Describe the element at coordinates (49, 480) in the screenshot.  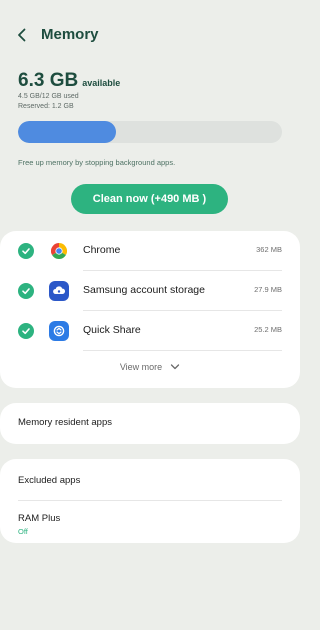
I see `excluded-apps-item: Excluded apps` at that location.